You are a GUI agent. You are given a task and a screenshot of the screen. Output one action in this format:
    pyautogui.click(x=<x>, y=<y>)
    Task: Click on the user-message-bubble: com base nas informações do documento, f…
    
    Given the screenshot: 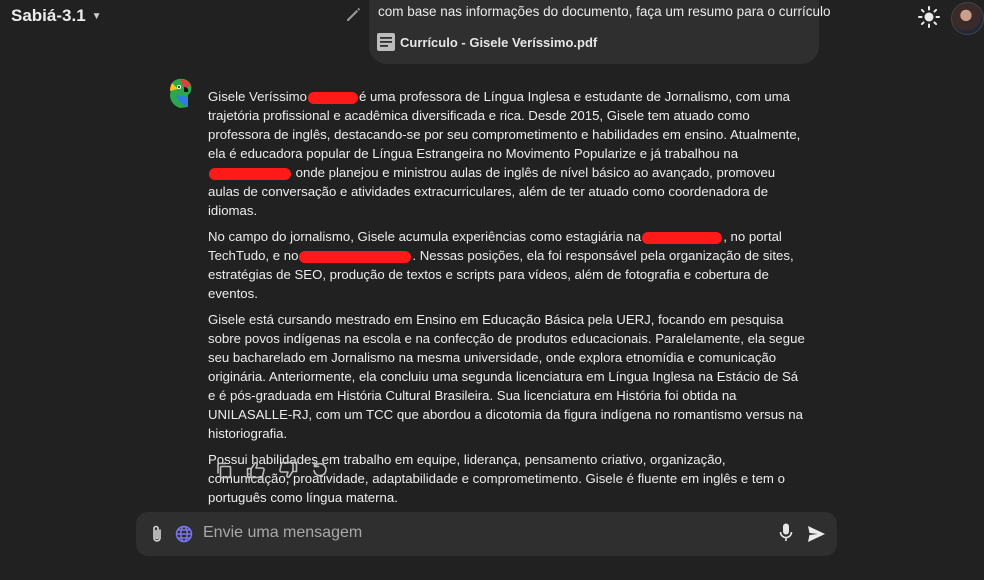 What is the action you would take?
    pyautogui.click(x=599, y=32)
    